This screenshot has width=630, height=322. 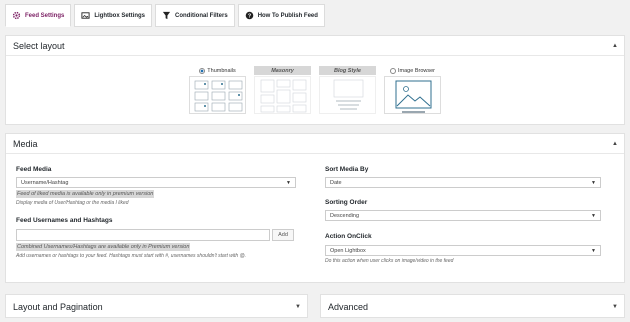 I want to click on layout-option-image-browser: Image Browser, so click(x=412, y=90).